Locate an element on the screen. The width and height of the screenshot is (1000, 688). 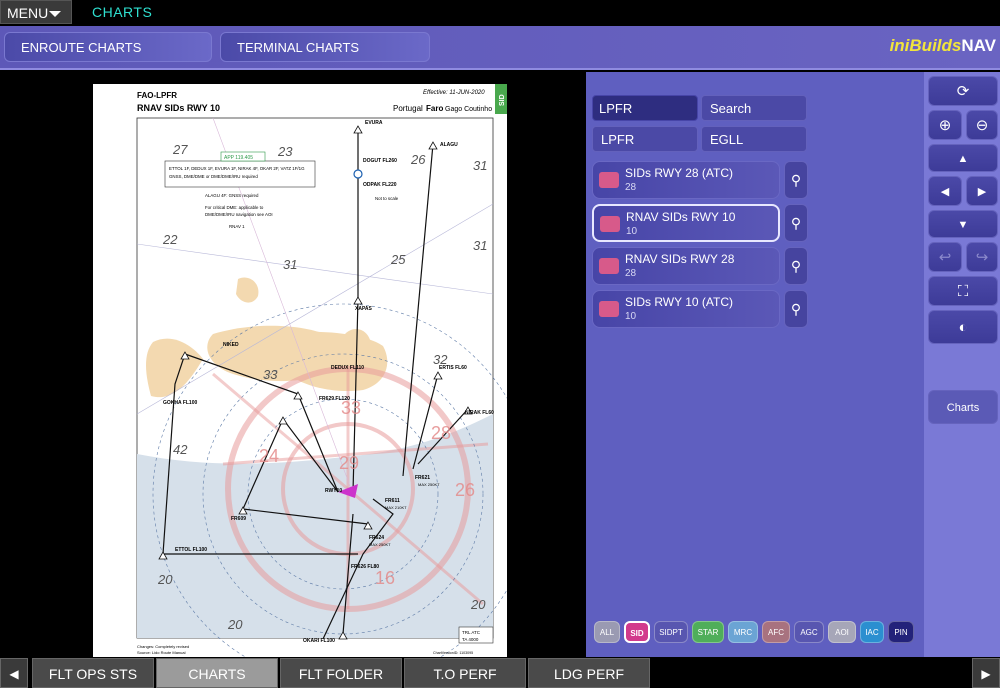
zoom-out-icon: ⊖ is located at coordinates (982, 125).